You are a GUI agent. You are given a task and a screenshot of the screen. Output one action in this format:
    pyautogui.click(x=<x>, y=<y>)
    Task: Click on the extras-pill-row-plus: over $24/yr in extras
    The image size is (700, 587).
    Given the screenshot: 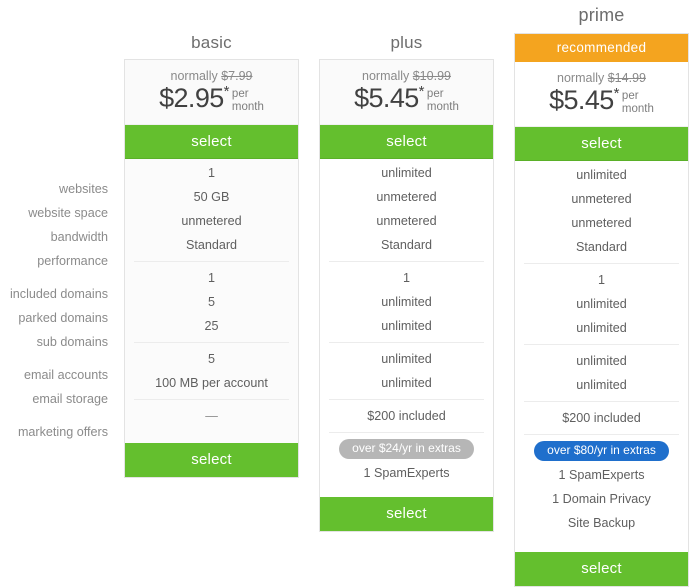 What is the action you would take?
    pyautogui.click(x=406, y=449)
    